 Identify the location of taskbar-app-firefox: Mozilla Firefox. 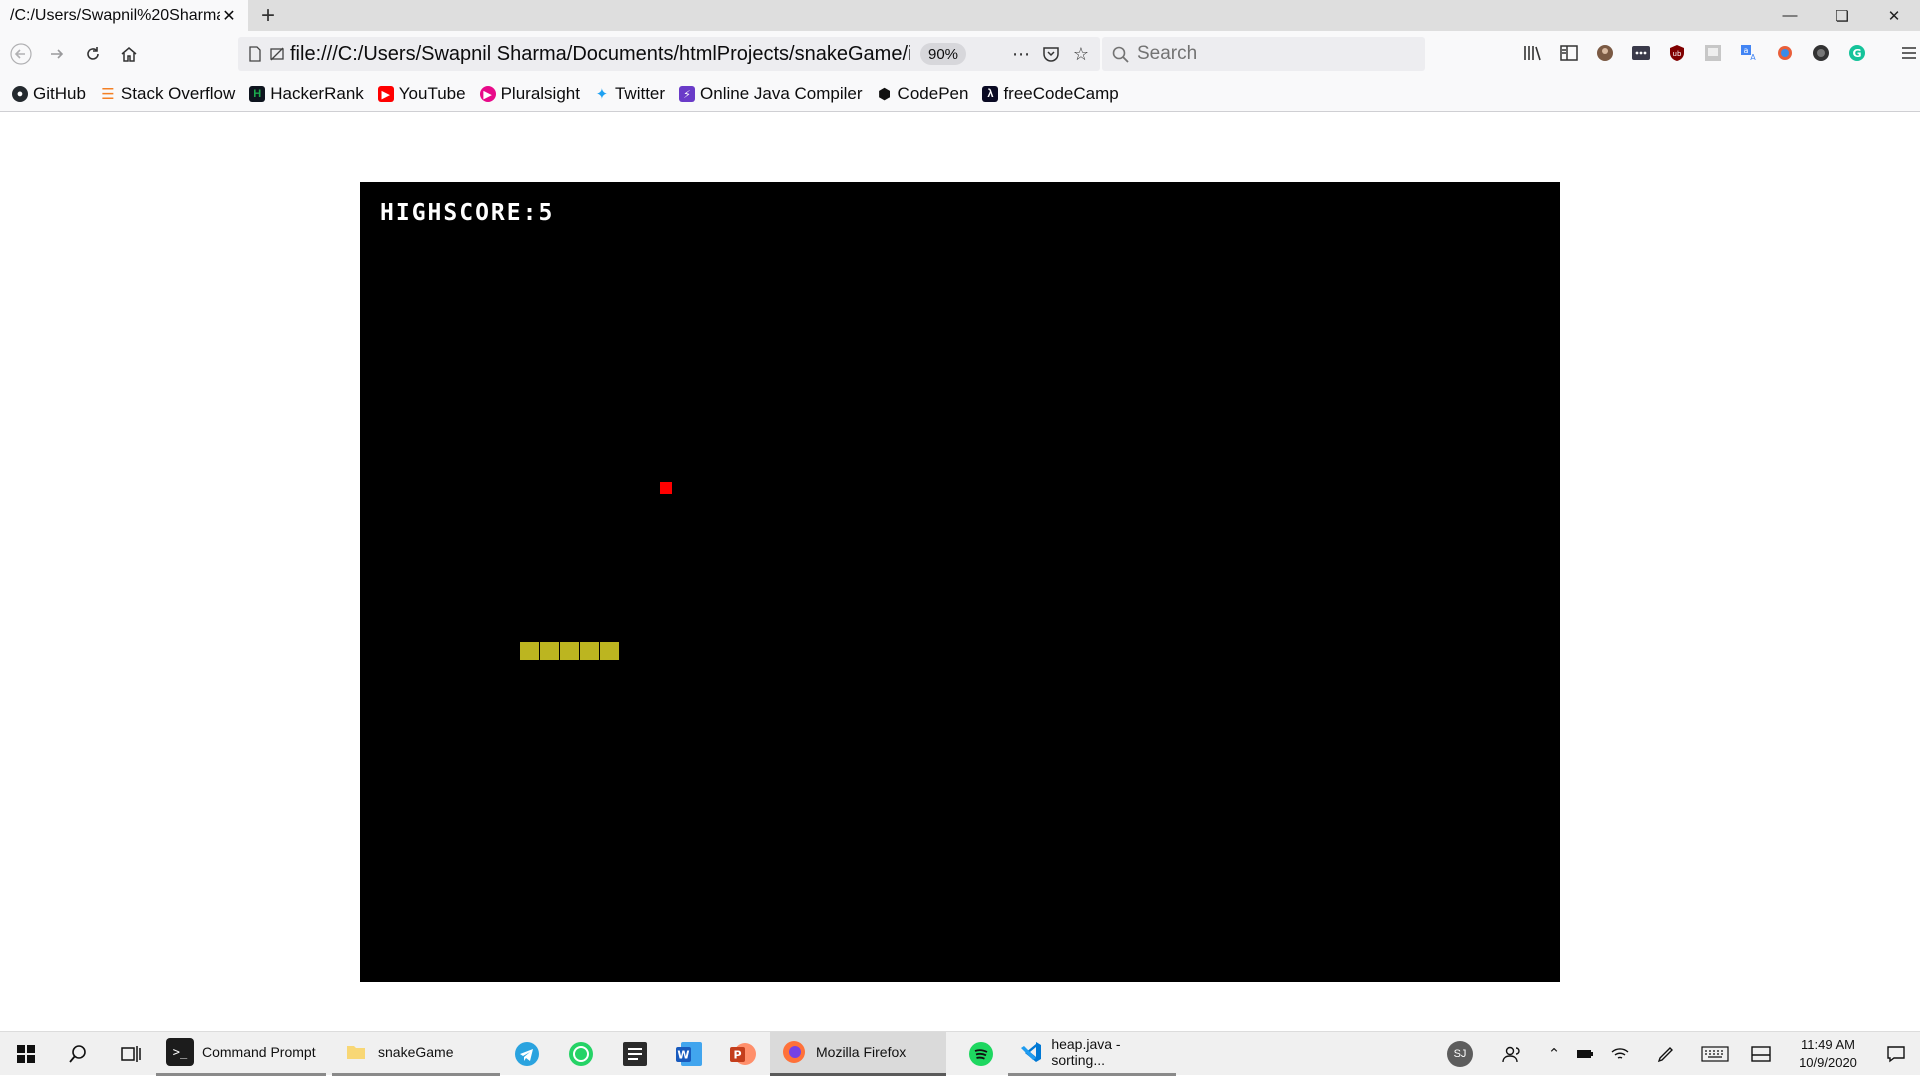
(858, 1053).